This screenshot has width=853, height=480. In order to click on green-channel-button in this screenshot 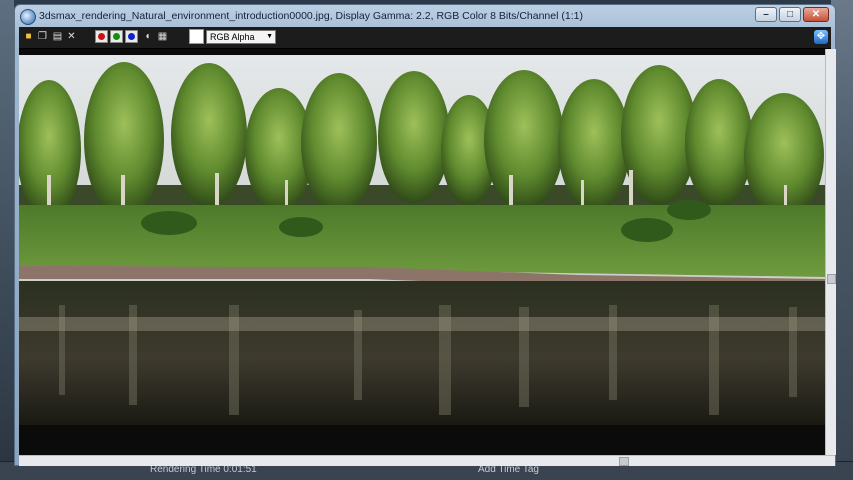, I will do `click(116, 36)`.